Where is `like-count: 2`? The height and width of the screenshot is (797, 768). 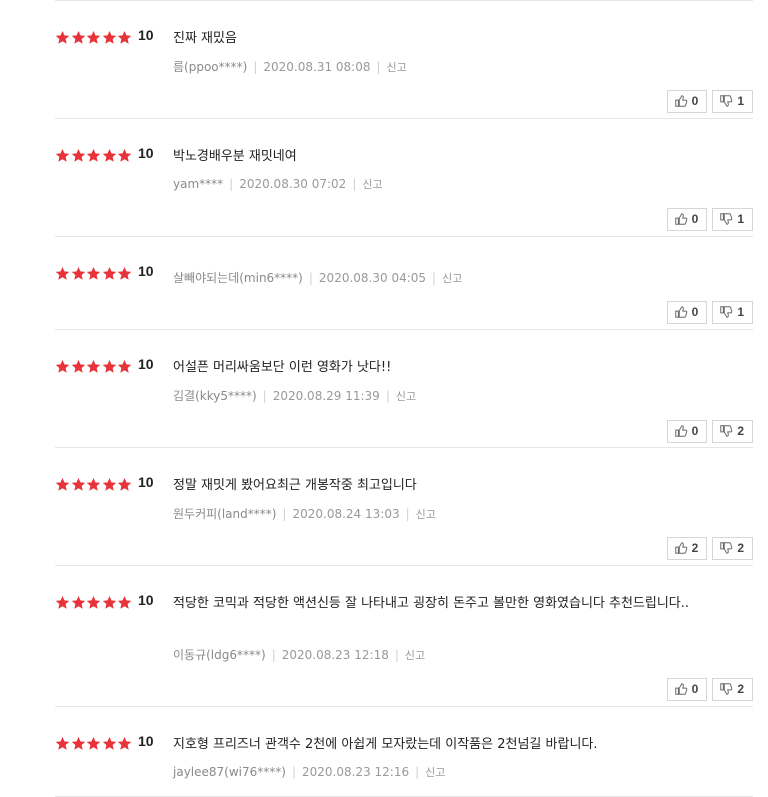 like-count: 2 is located at coordinates (695, 548).